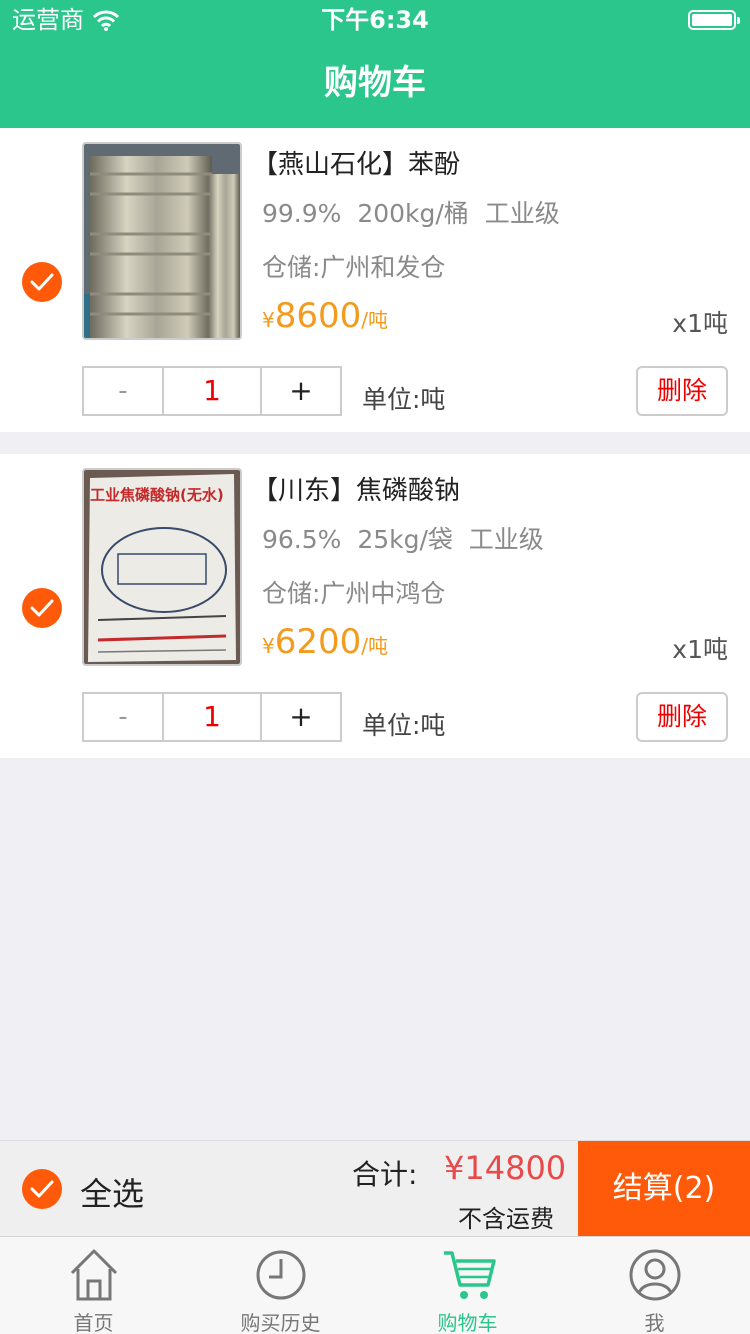 The width and height of the screenshot is (750, 1334). What do you see at coordinates (356, 491) in the screenshot?
I see `product-name: 【川东】焦磷酸钠` at bounding box center [356, 491].